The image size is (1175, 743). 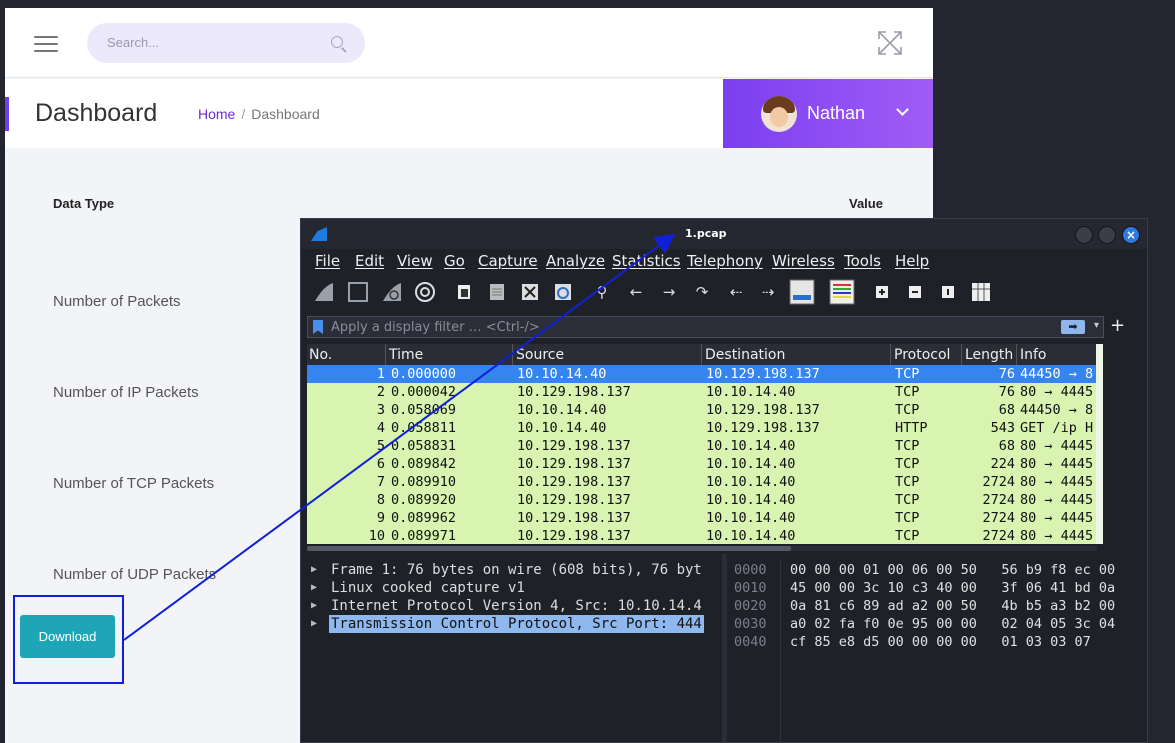 What do you see at coordinates (1073, 327) in the screenshot?
I see `apply-filter-arrow-icon: ➡` at bounding box center [1073, 327].